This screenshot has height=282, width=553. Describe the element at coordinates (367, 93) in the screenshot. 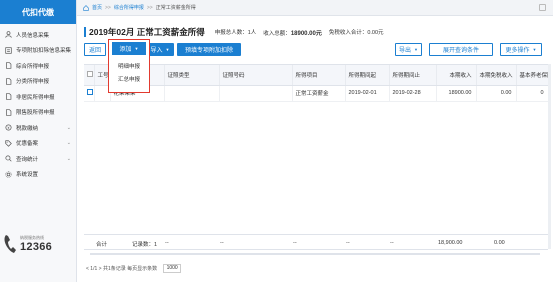

I see `table-cell: 2019-02-01` at that location.